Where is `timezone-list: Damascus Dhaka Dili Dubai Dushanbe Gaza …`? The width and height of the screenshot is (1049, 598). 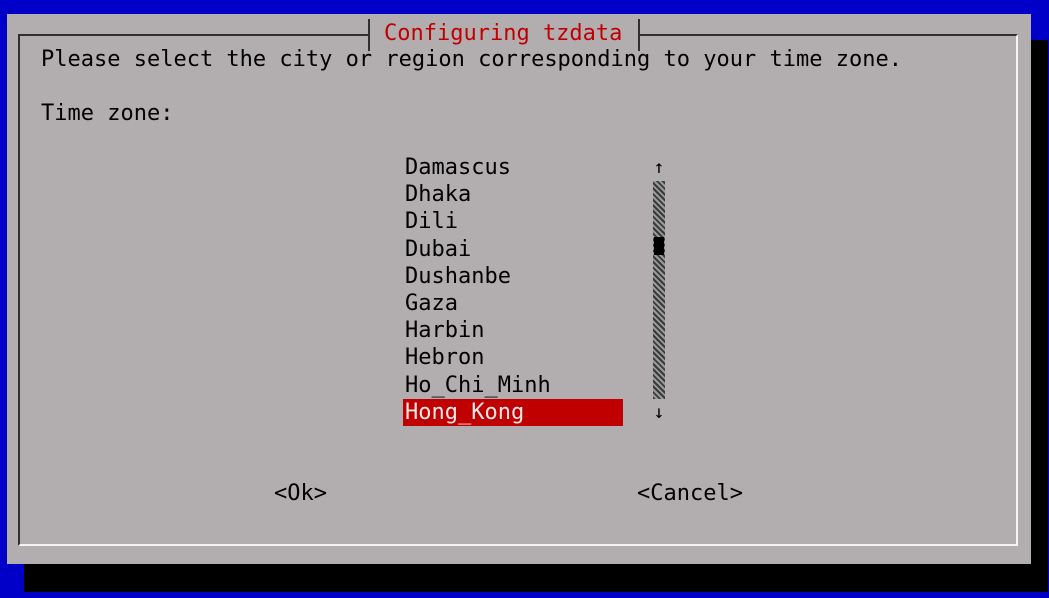 timezone-list: Damascus Dhaka Dili Dubai Dushanbe Gaza … is located at coordinates (513, 290).